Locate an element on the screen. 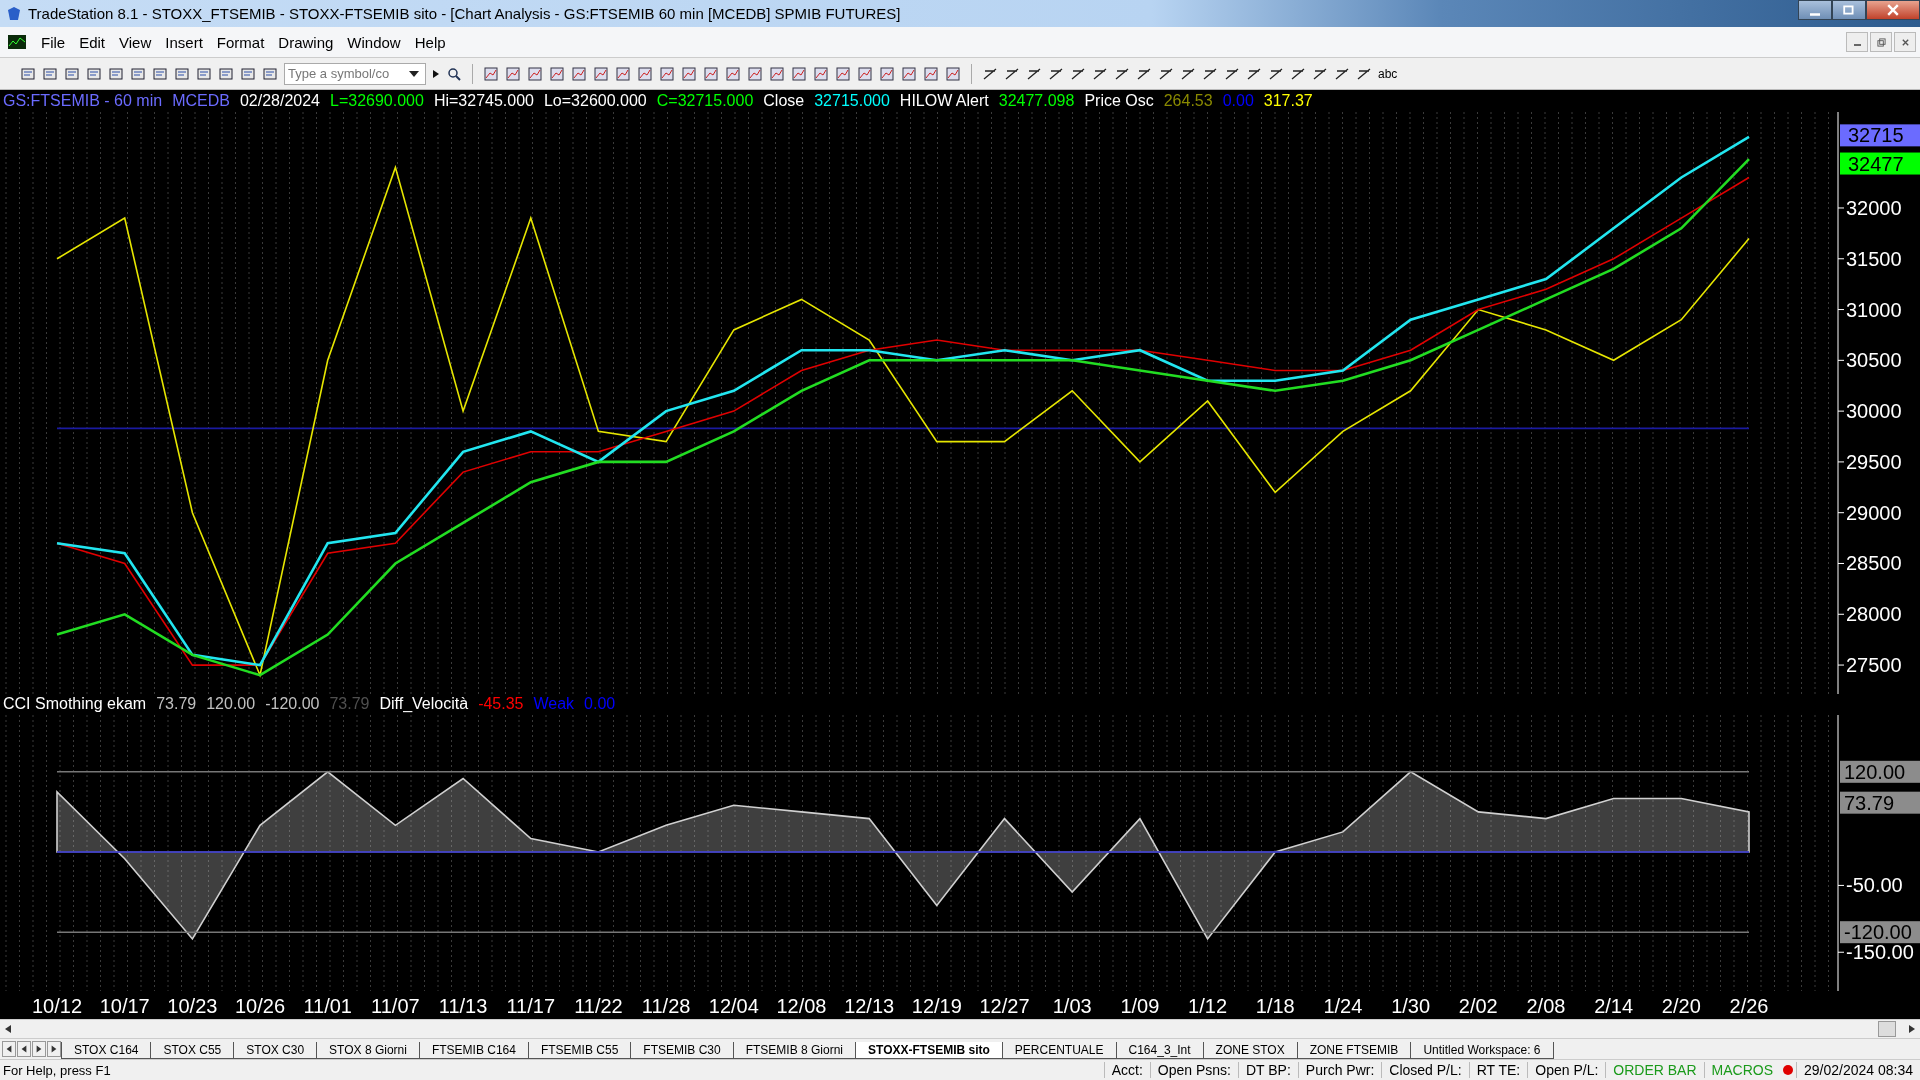 This screenshot has height=1080, width=1920. menu-item: Insert is located at coordinates (184, 42).